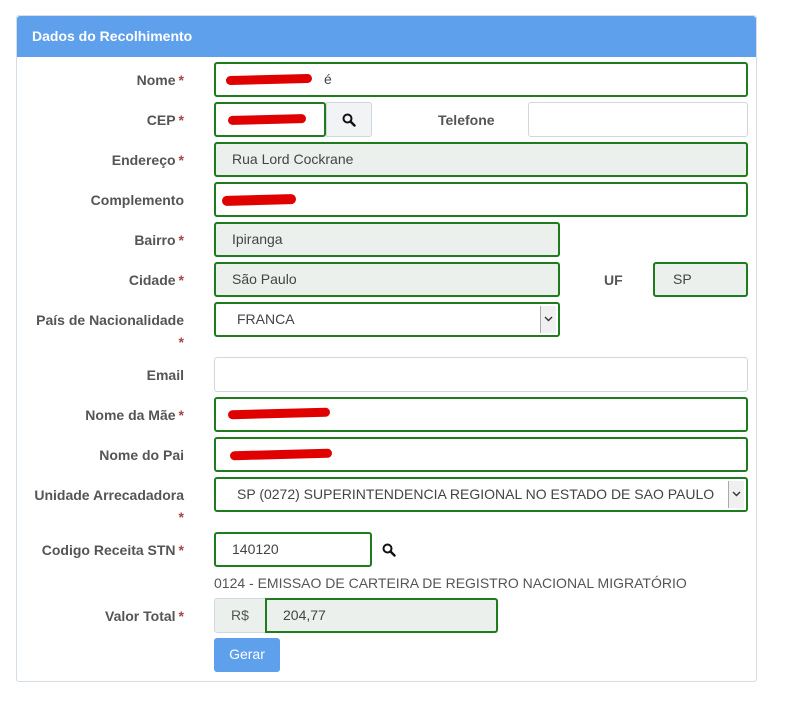 This screenshot has width=793, height=712. I want to click on redaction-mark, so click(259, 200).